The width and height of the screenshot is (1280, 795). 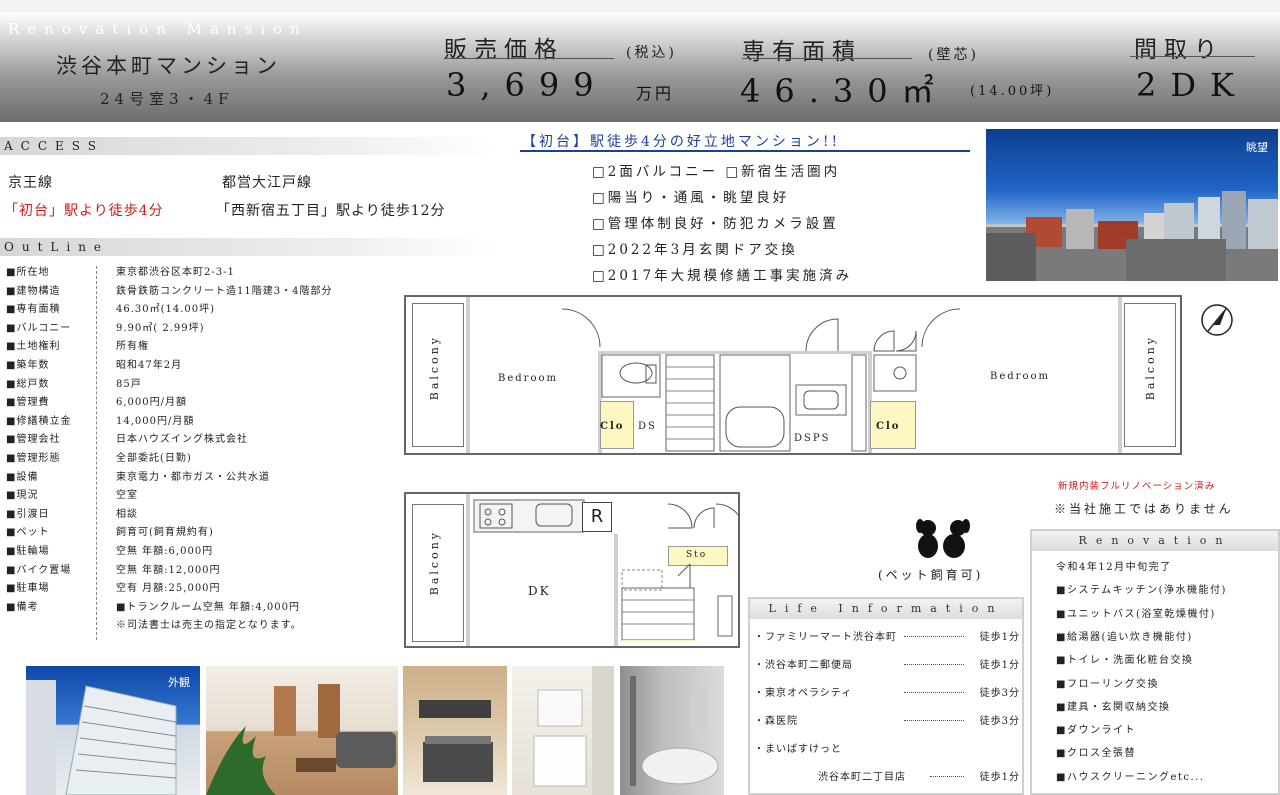 What do you see at coordinates (149, 365) in the screenshot?
I see `outline-row-value: 昭和47年2月` at bounding box center [149, 365].